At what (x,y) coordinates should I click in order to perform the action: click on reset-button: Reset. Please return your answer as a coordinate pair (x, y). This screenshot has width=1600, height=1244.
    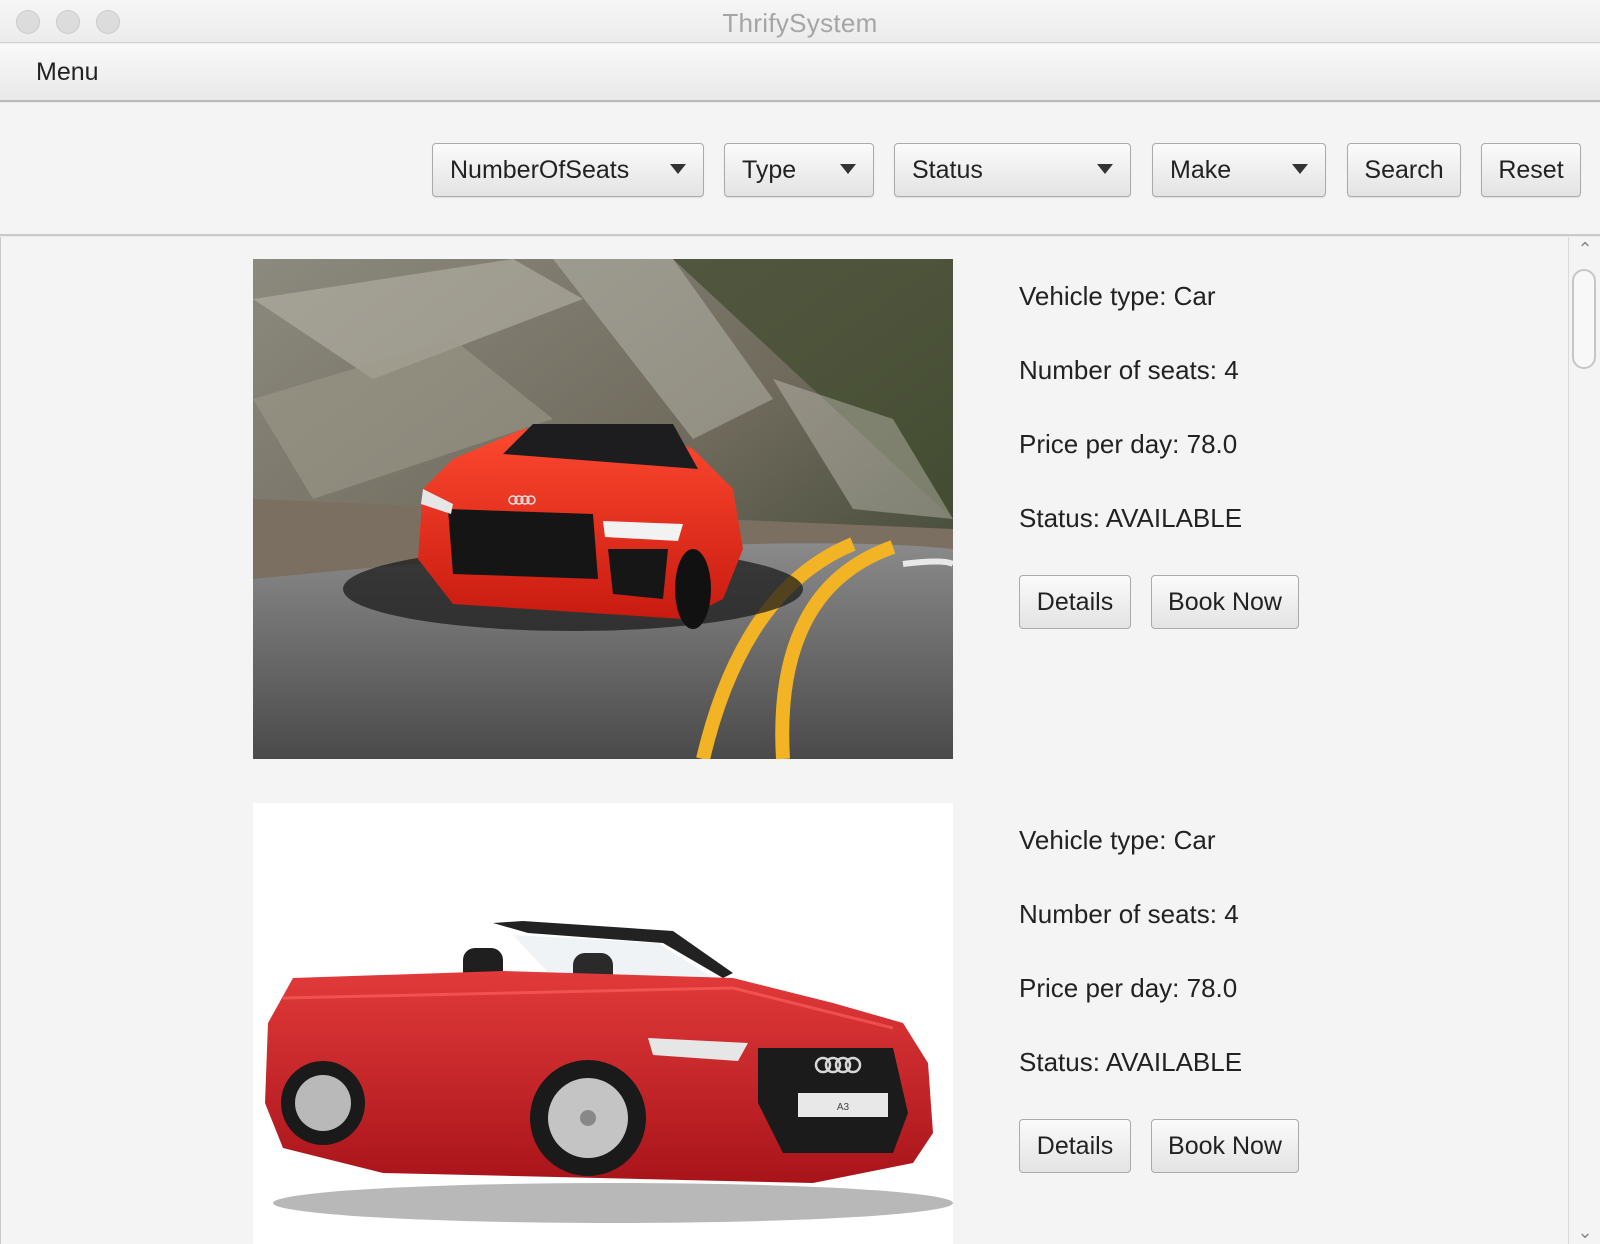
    Looking at the image, I should click on (1531, 170).